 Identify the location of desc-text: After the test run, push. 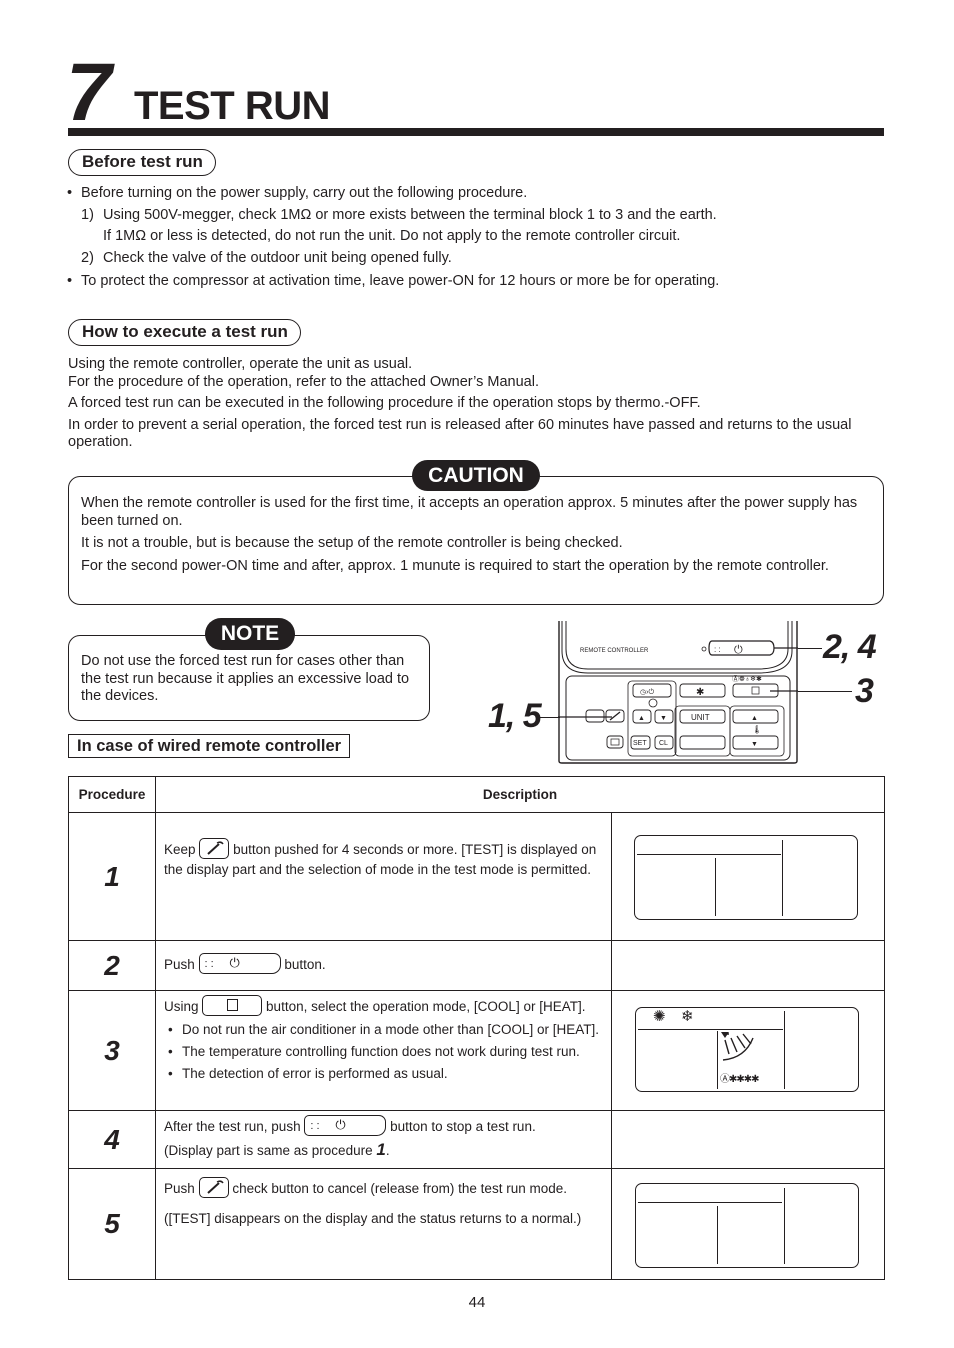
(232, 1127).